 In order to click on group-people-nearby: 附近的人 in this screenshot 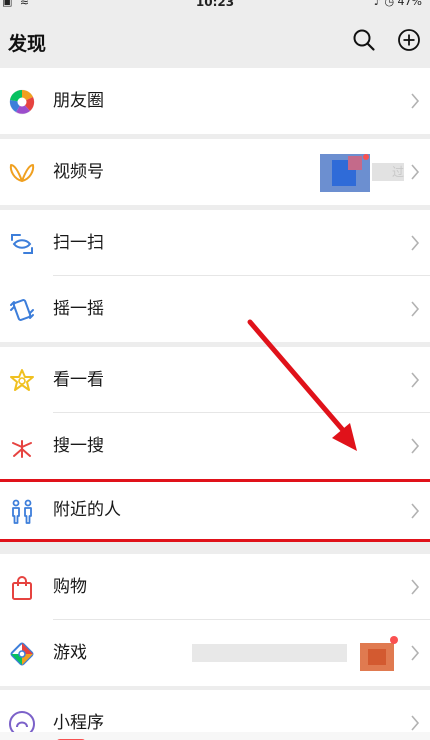, I will do `click(215, 510)`.